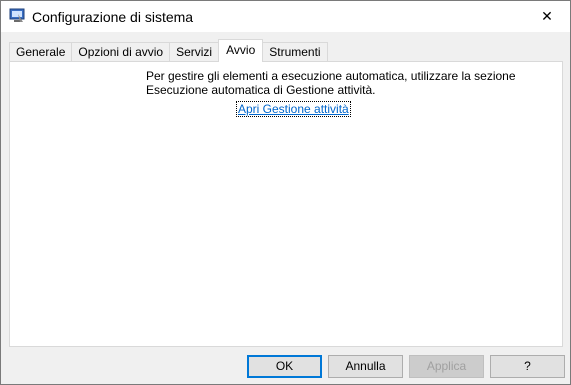  I want to click on tab-opzioni-di-avvio: Opzioni di avvio, so click(121, 52).